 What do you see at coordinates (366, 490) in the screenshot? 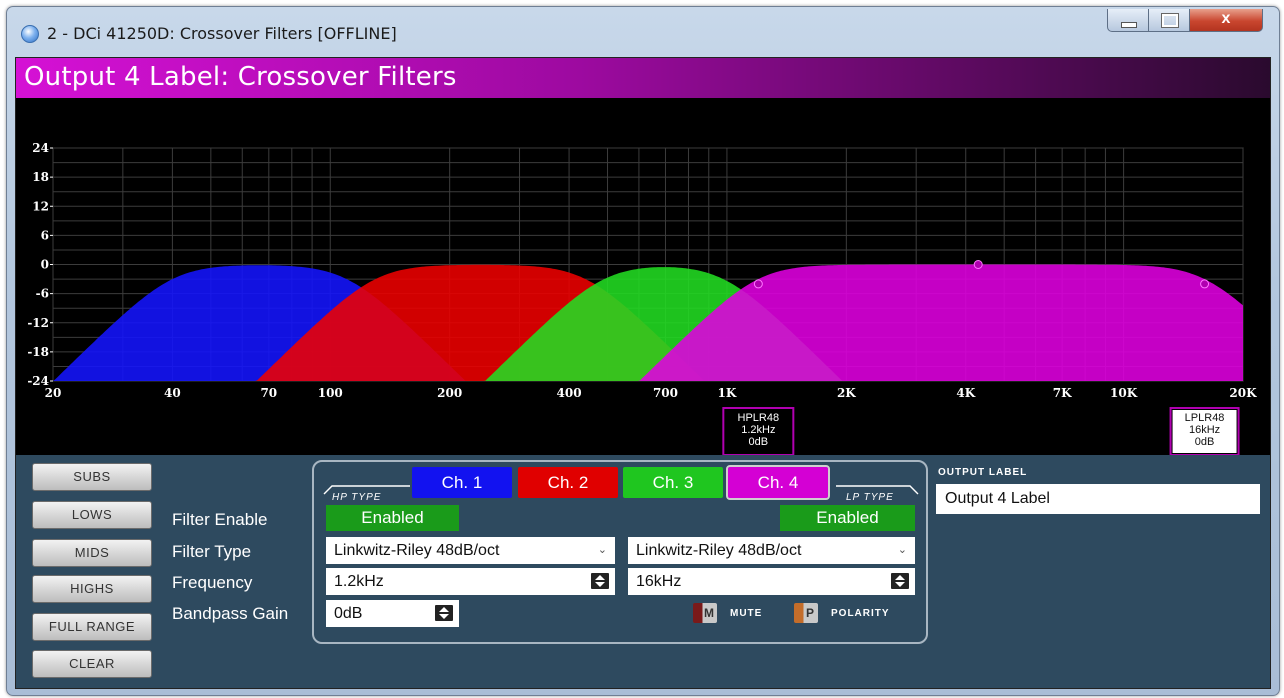
I see `hp-tag-line` at bounding box center [366, 490].